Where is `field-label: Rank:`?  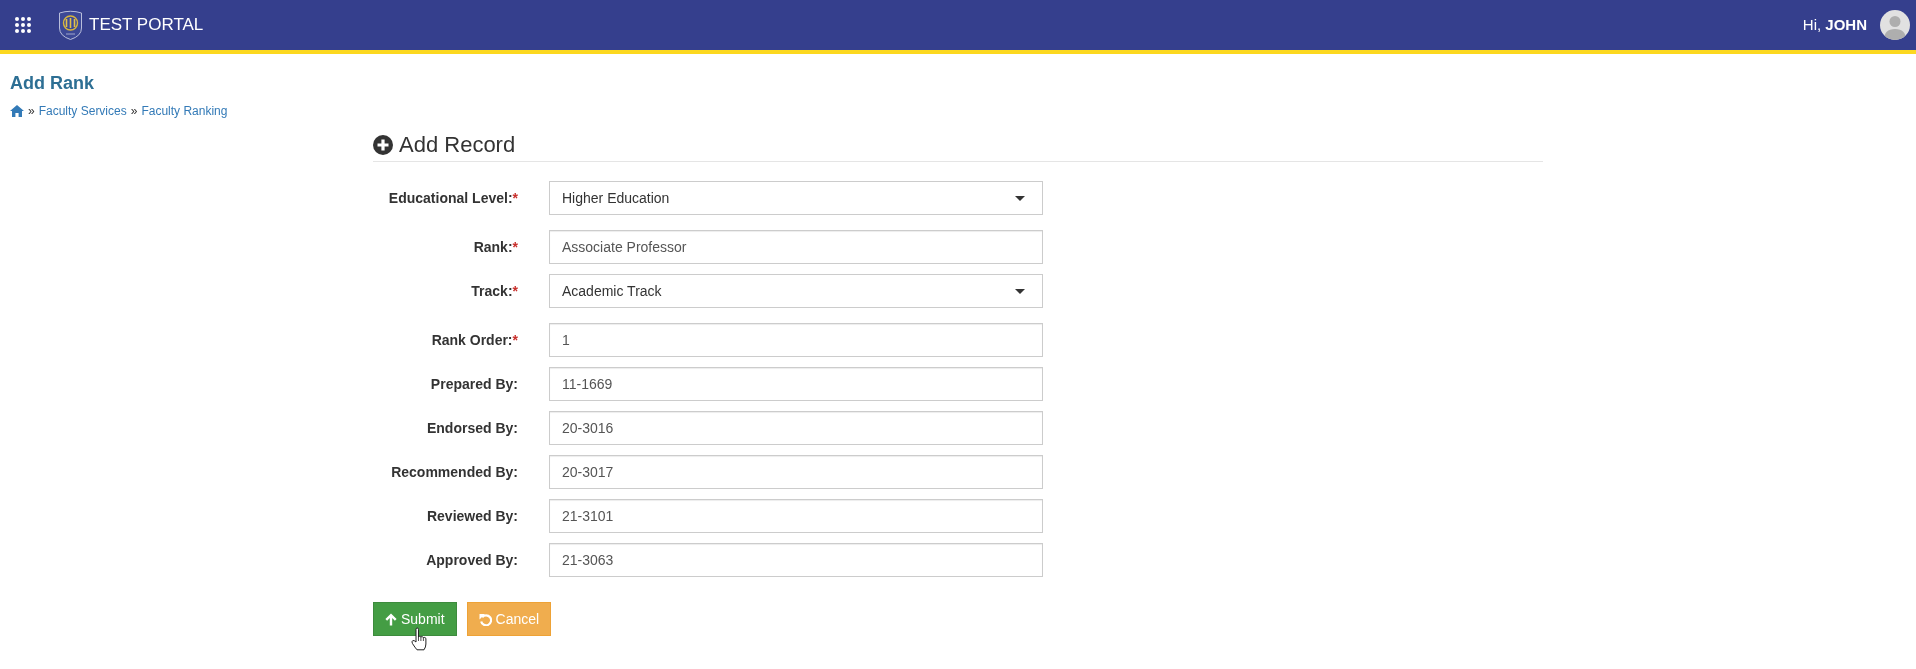 field-label: Rank: is located at coordinates (493, 247).